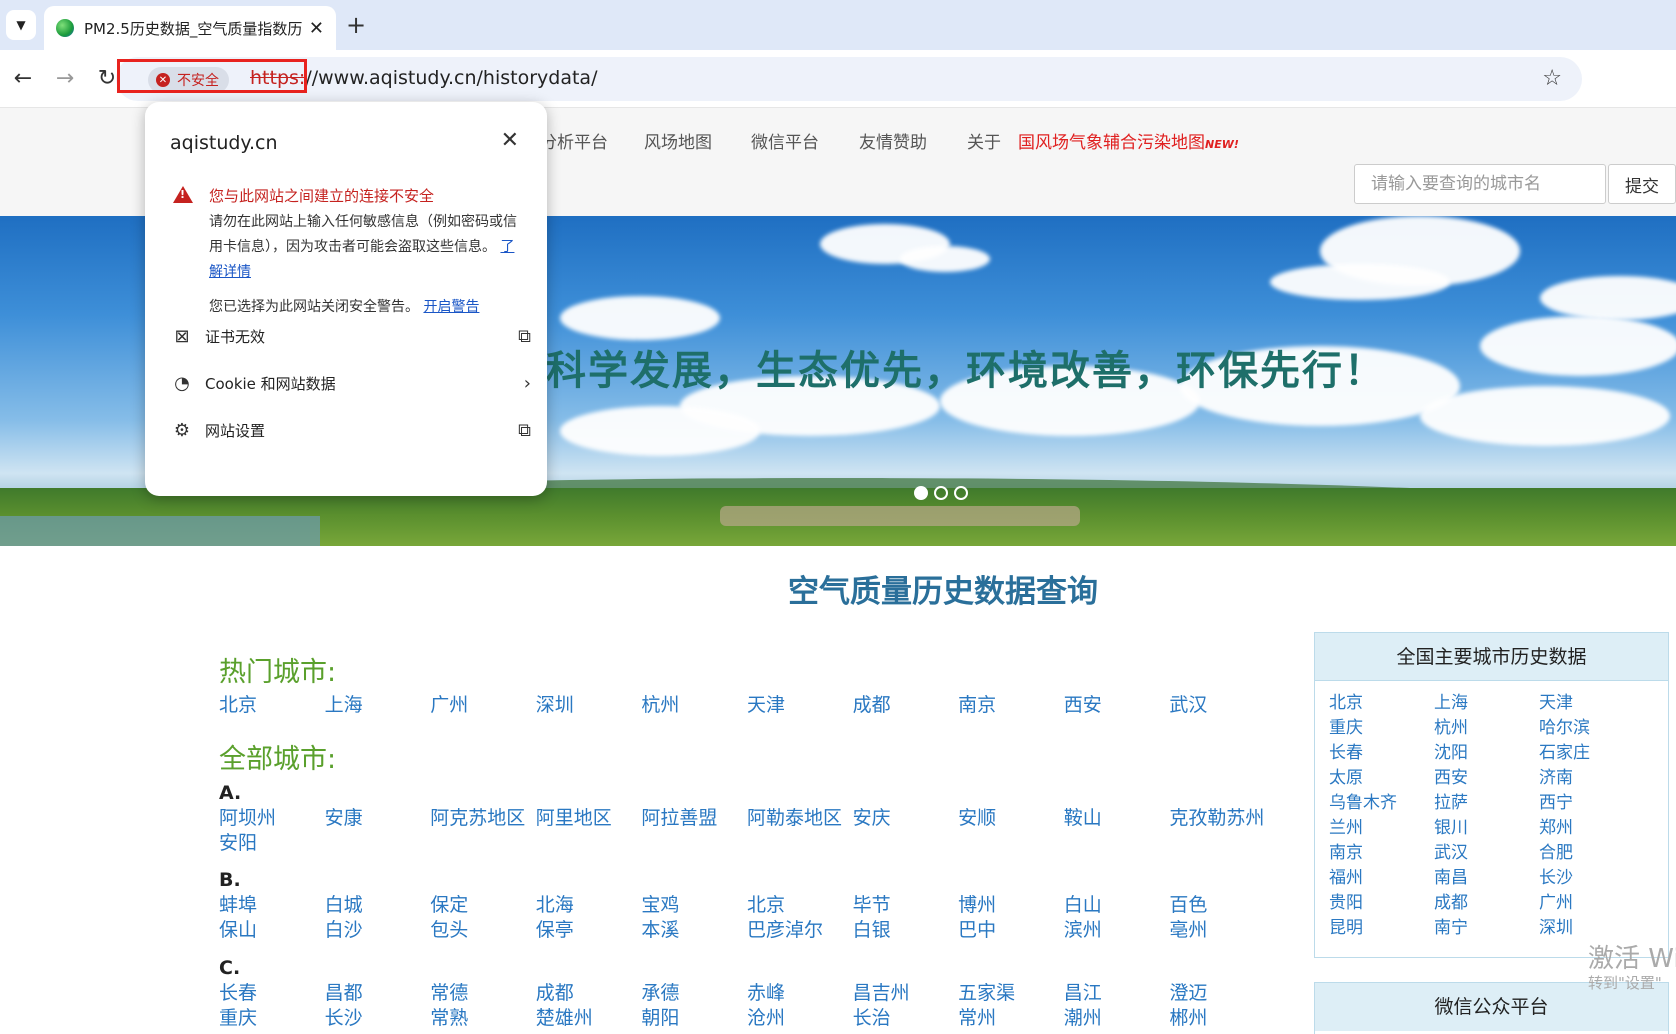 This screenshot has width=1676, height=1034. What do you see at coordinates (1591, 853) in the screenshot?
I see `panel-city-link: 合肥` at bounding box center [1591, 853].